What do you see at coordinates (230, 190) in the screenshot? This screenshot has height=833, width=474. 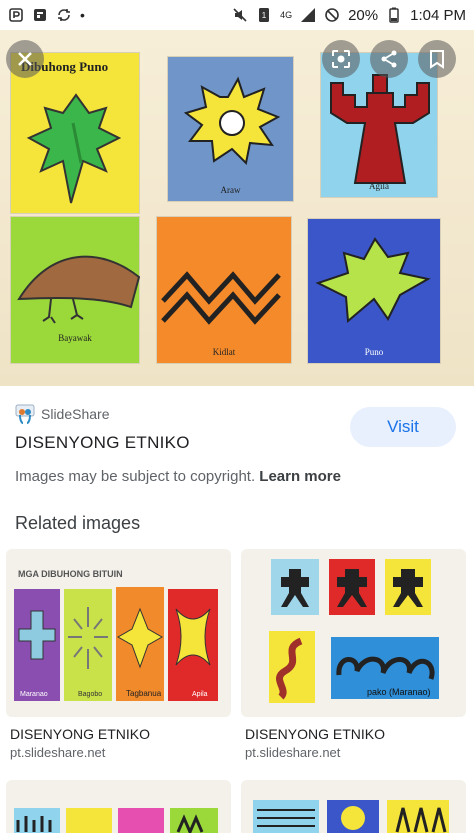 I see `panel-caption: Araw` at bounding box center [230, 190].